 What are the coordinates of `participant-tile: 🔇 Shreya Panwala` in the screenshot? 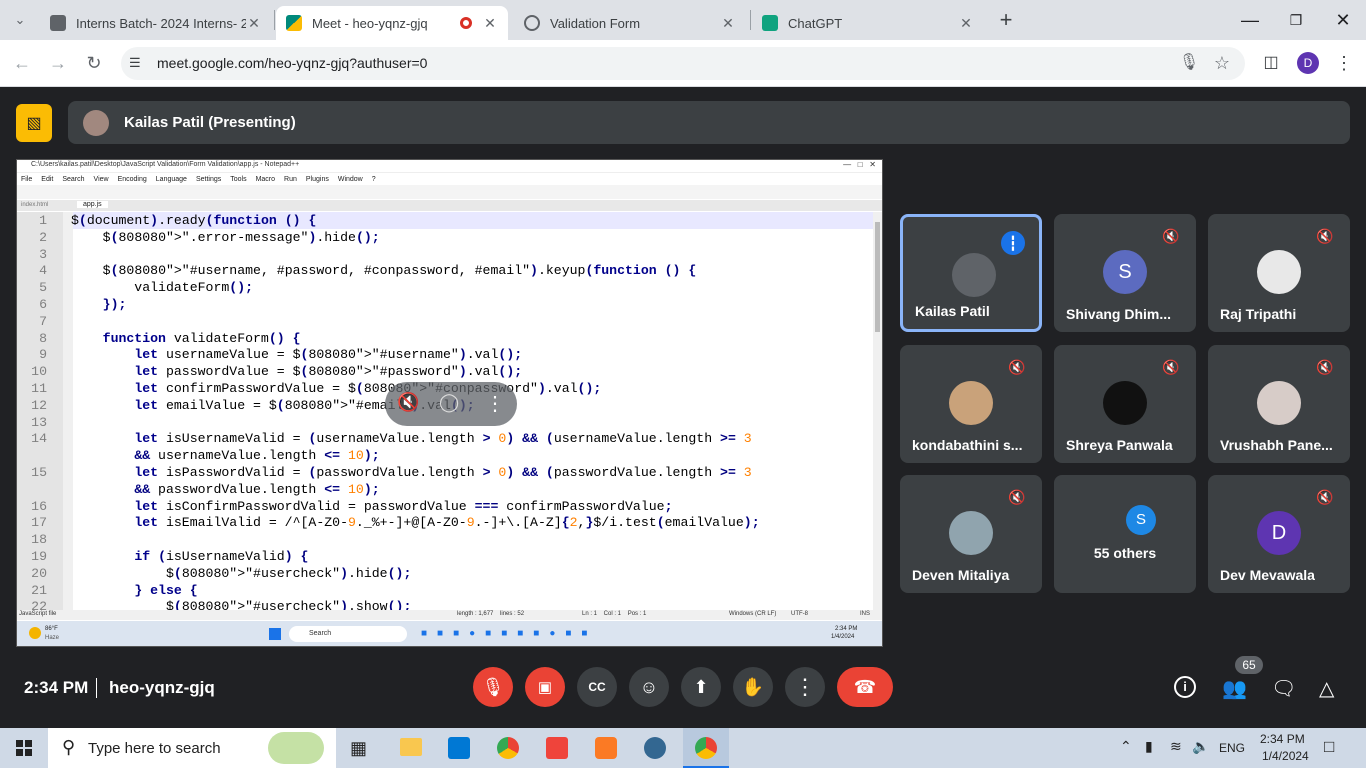 It's located at (1125, 404).